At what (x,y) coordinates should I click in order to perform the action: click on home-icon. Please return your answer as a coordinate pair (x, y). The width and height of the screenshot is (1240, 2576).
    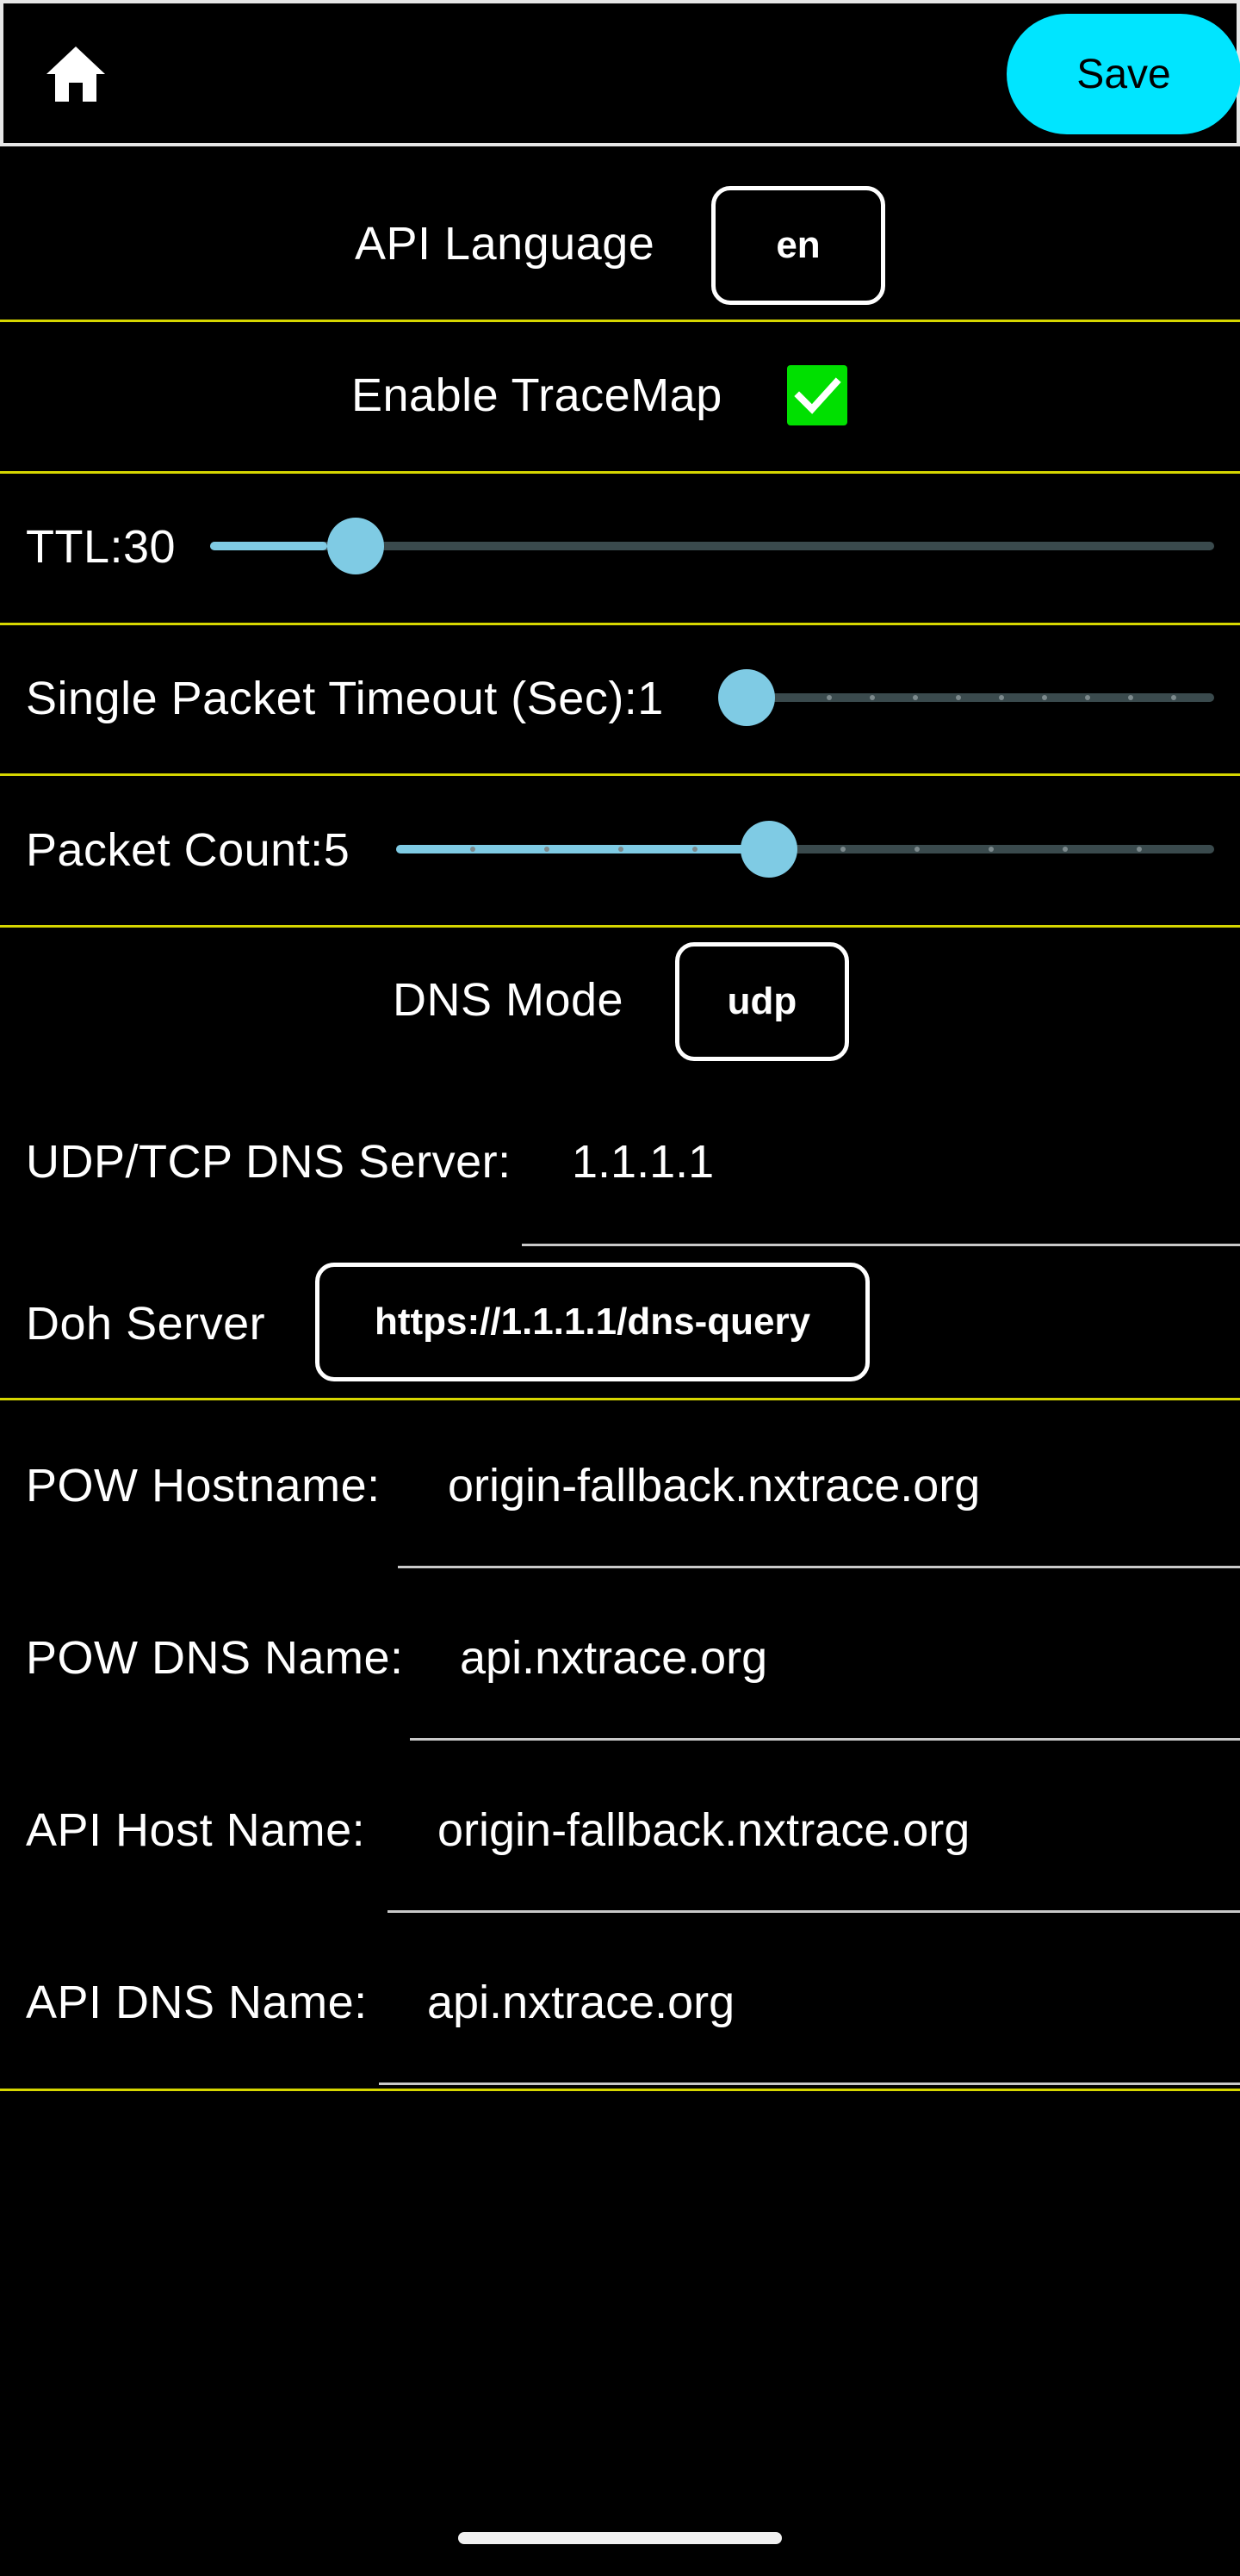
    Looking at the image, I should click on (76, 74).